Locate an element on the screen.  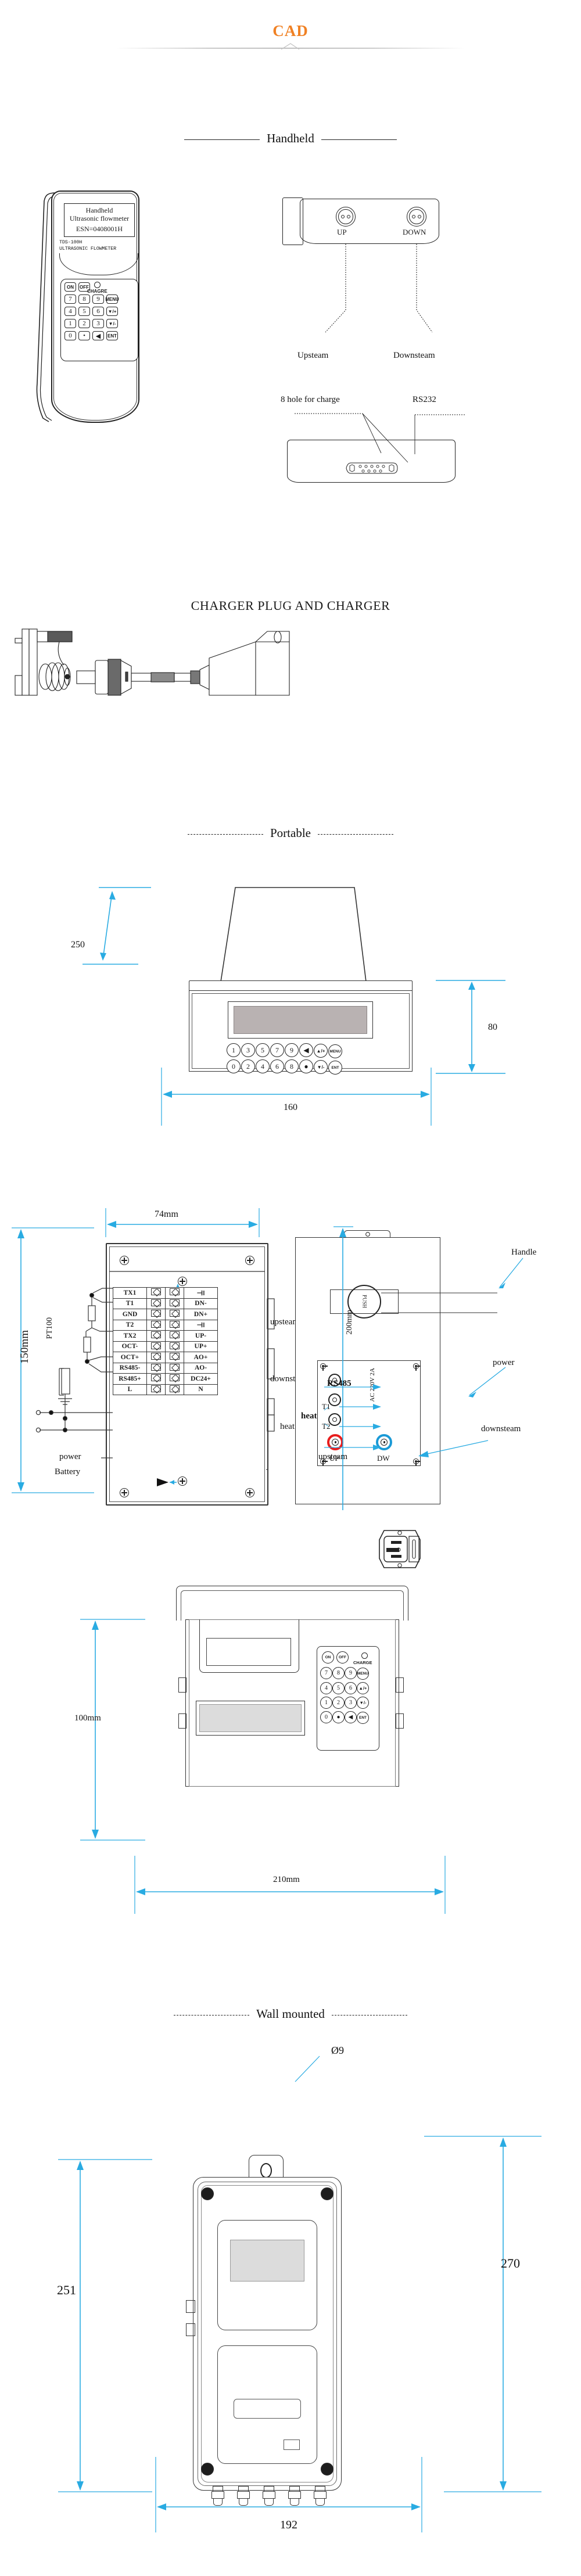
key-up-plus: ▼/+ is located at coordinates (112, 311).